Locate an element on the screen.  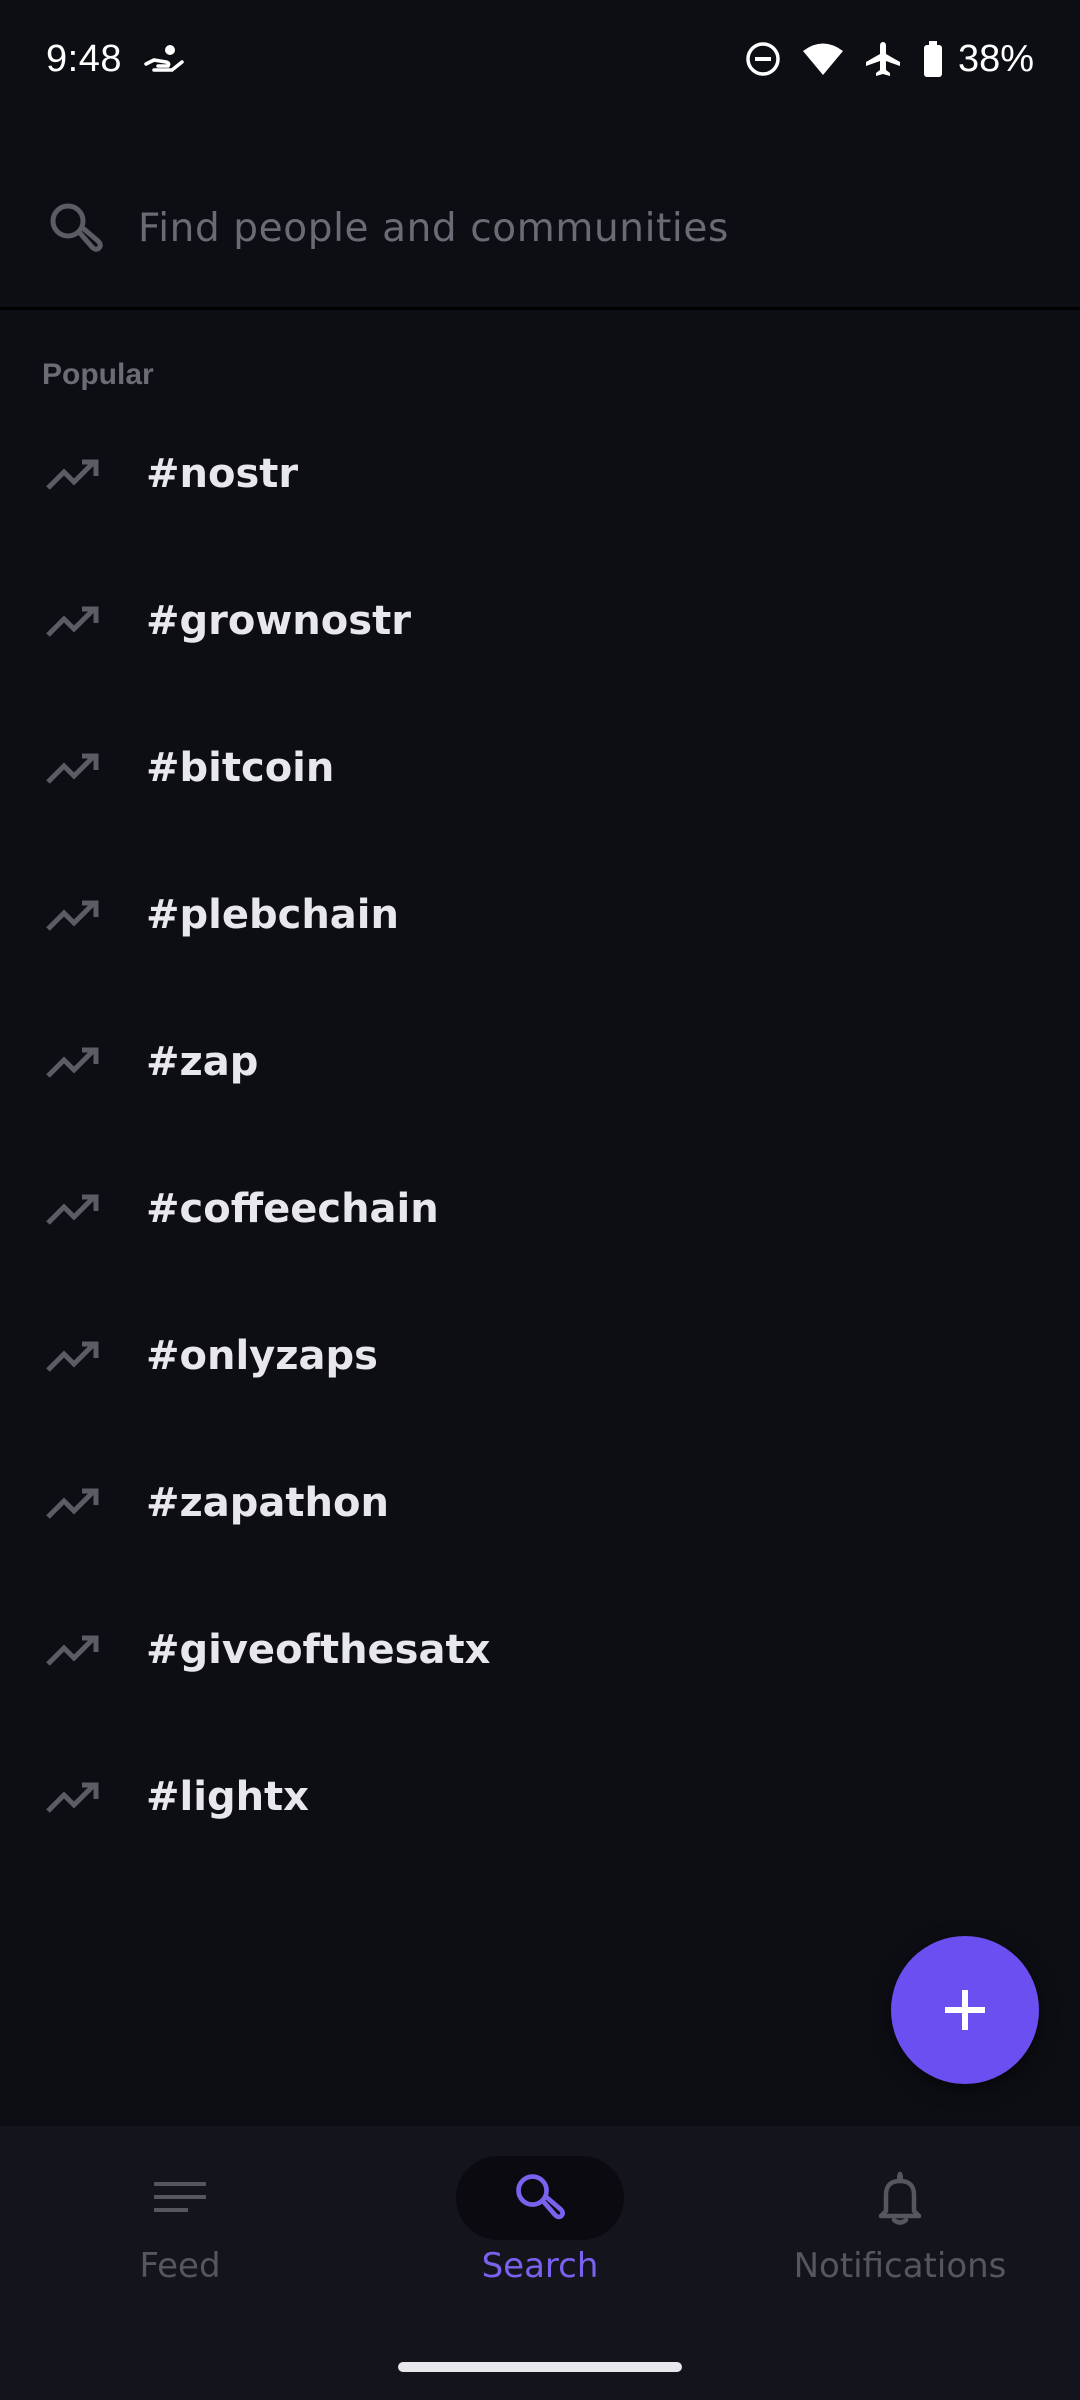
nav-item-feed: Feed is located at coordinates (180, 2263).